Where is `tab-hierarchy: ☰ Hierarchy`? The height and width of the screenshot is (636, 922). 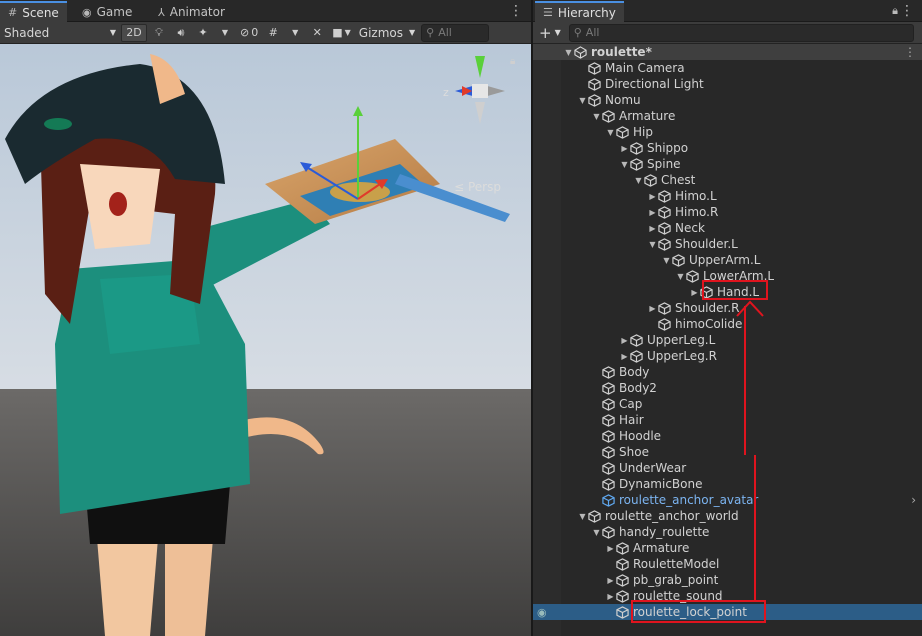 tab-hierarchy: ☰ Hierarchy is located at coordinates (579, 11).